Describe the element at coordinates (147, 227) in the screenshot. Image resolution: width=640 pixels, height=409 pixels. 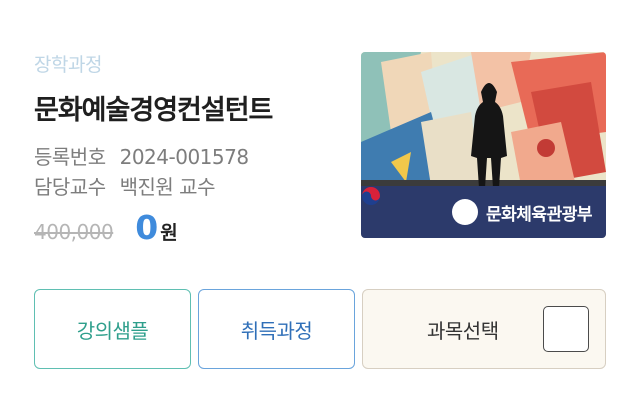
I see `sale-price: 0` at that location.